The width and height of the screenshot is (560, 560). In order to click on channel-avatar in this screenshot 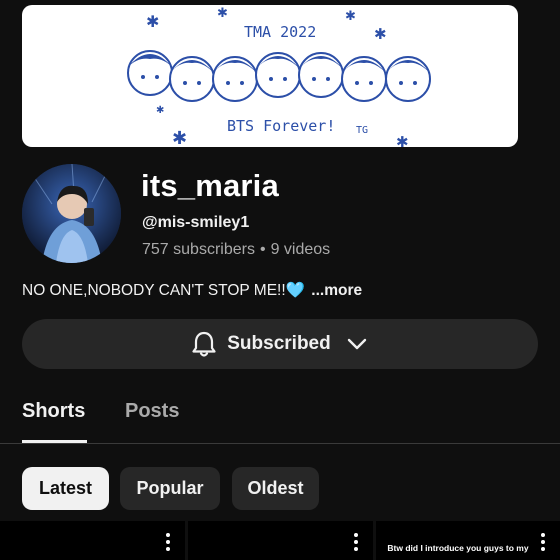, I will do `click(71, 213)`.